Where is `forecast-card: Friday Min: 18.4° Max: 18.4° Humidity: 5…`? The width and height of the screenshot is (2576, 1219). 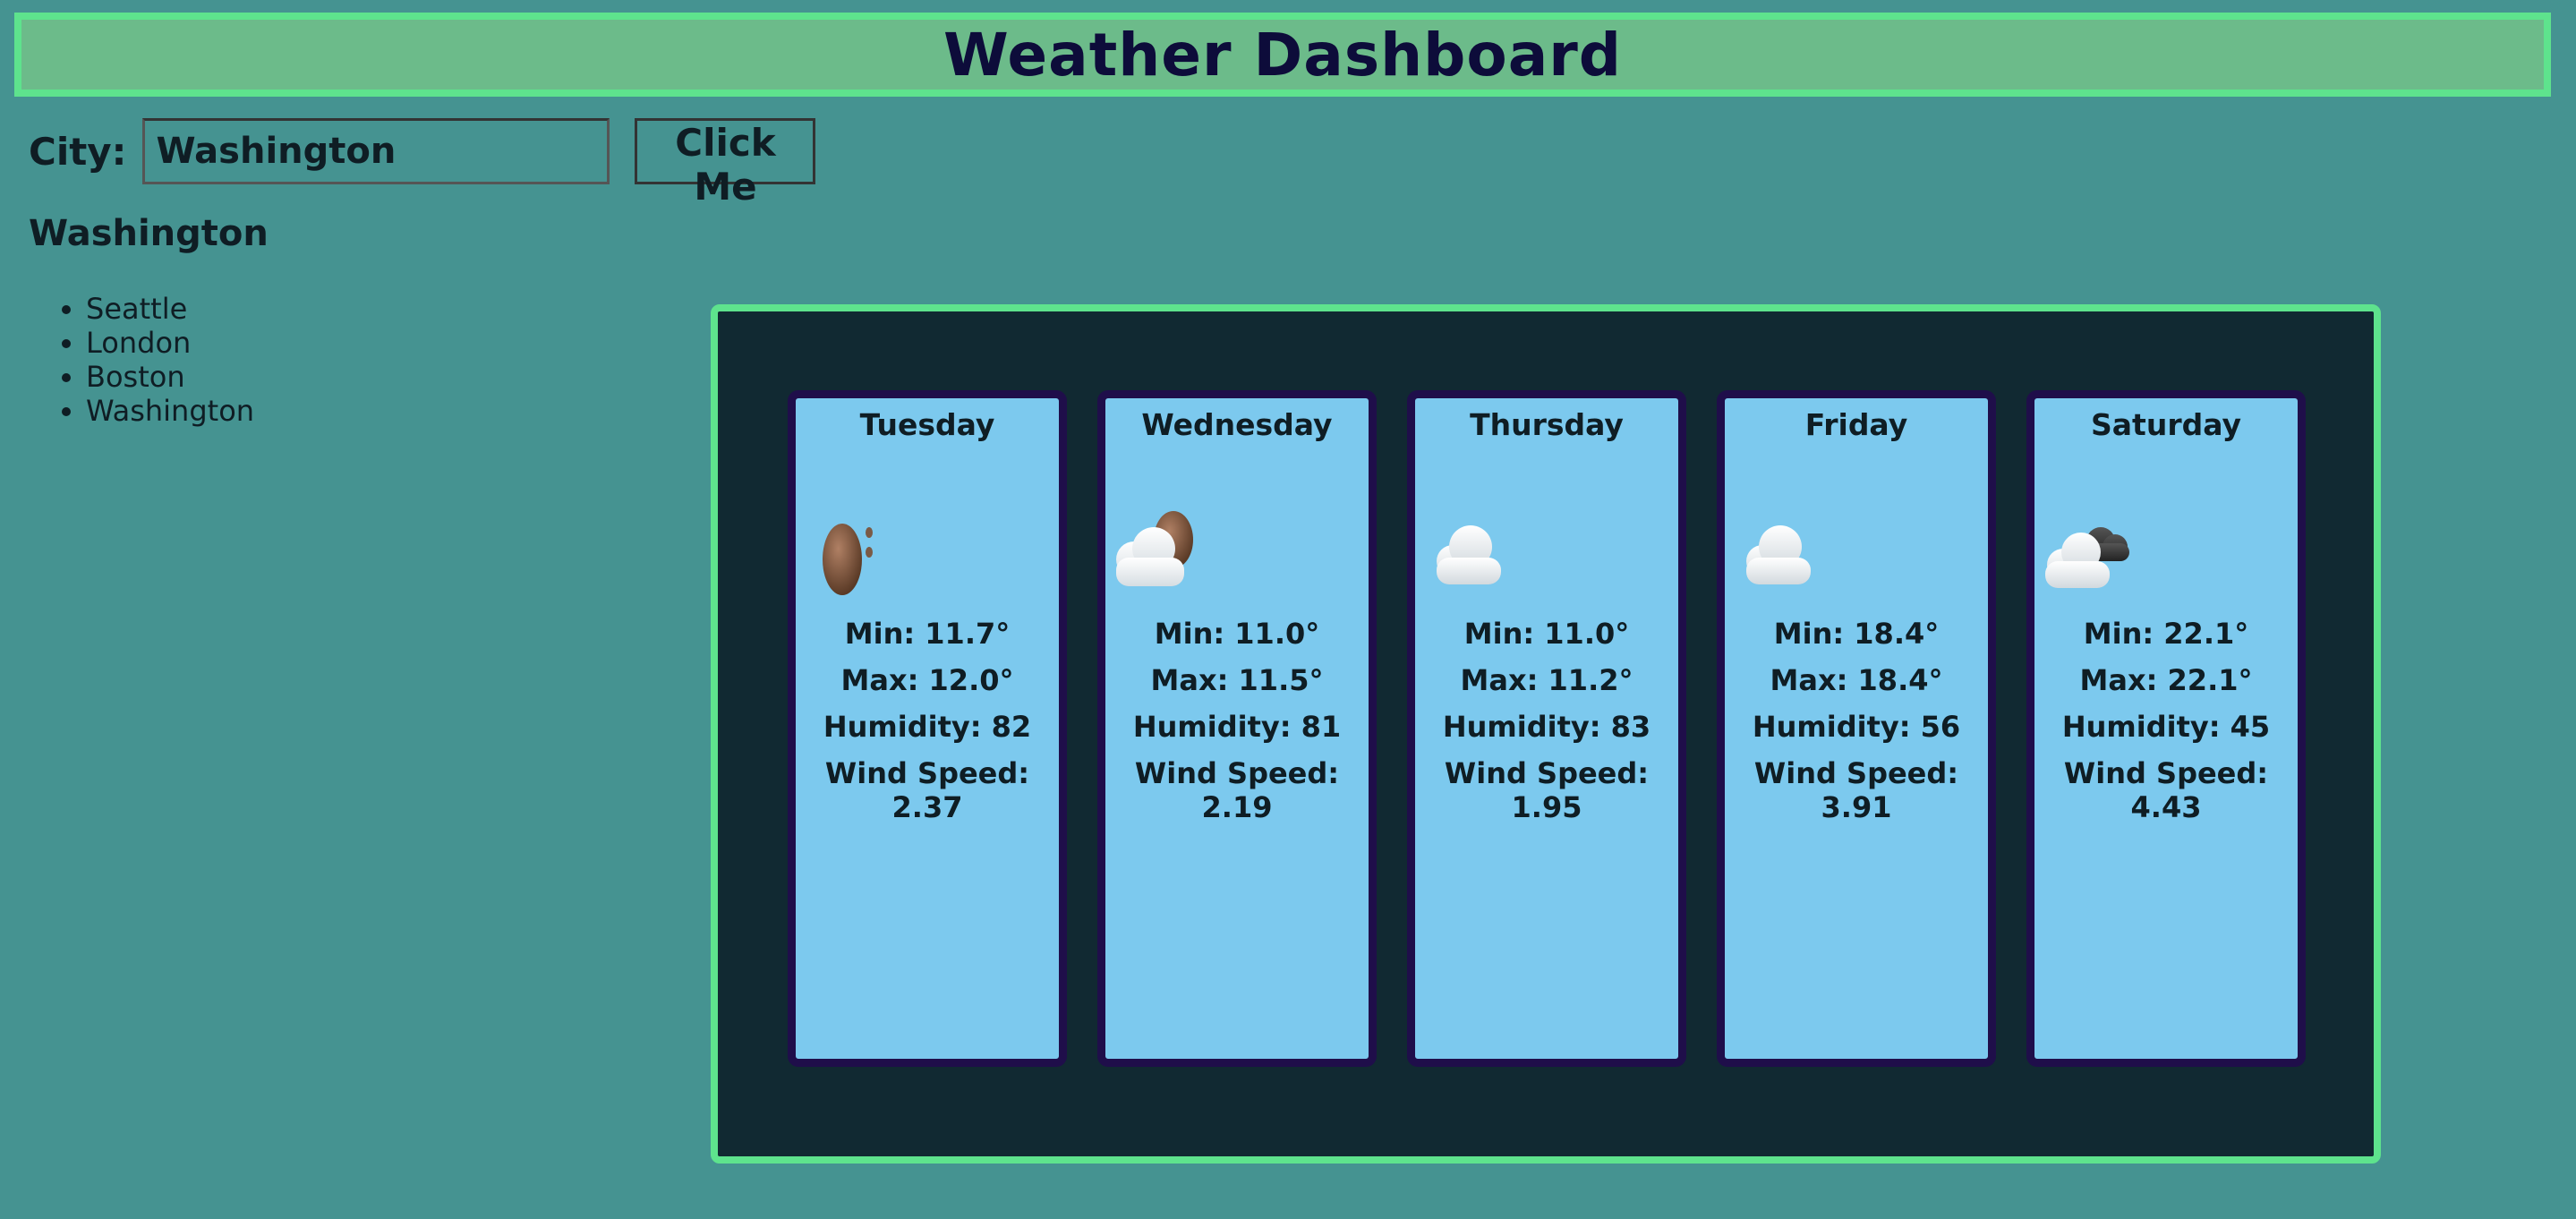 forecast-card: Friday Min: 18.4° Max: 18.4° Humidity: 5… is located at coordinates (1856, 728).